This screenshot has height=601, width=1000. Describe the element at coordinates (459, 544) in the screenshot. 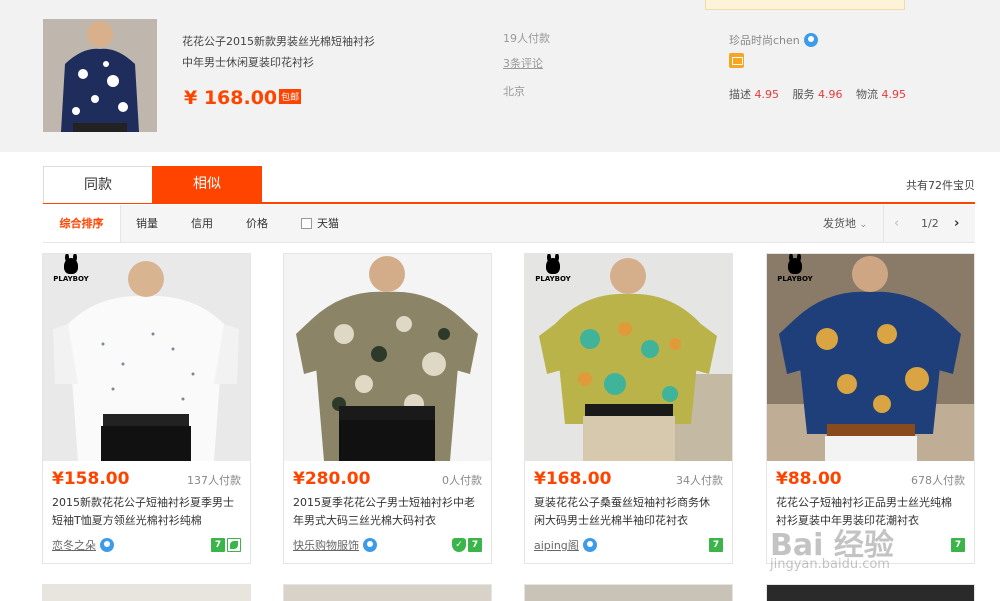

I see `guarantee-shield-icon: ✓` at that location.